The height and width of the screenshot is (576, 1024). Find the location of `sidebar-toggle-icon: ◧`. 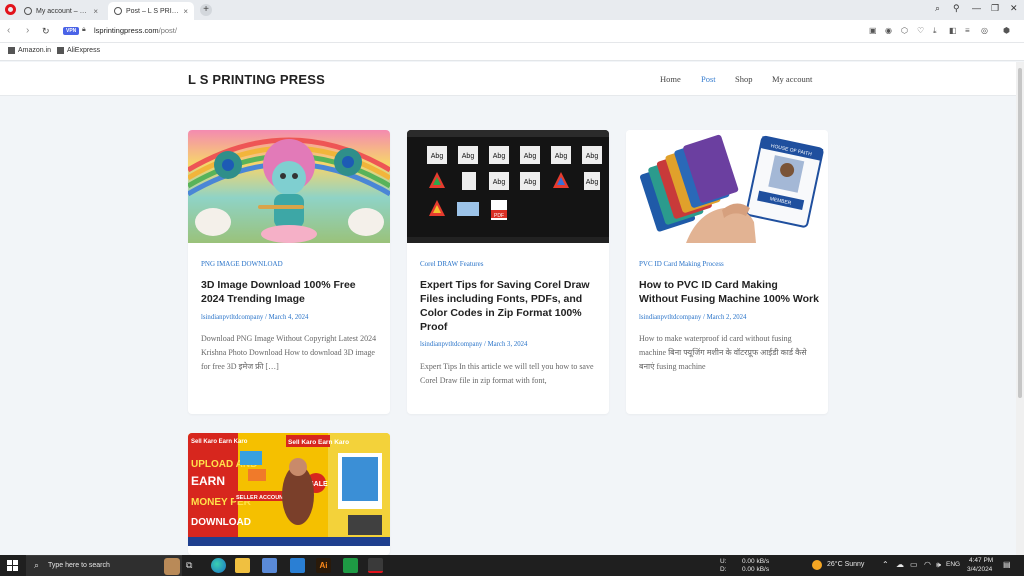

sidebar-toggle-icon: ◧ is located at coordinates (953, 30).